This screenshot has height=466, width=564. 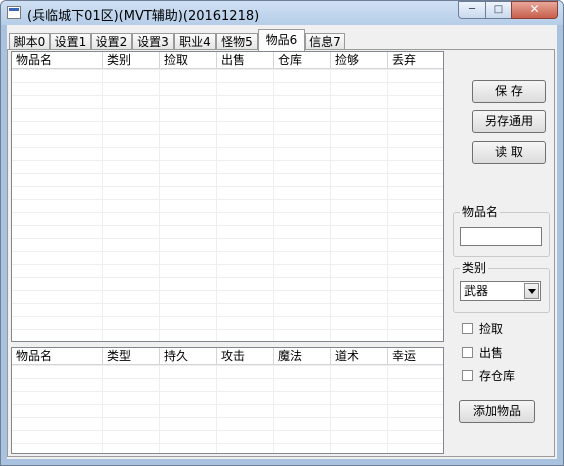 What do you see at coordinates (500, 291) in the screenshot?
I see `category-select: 武器` at bounding box center [500, 291].